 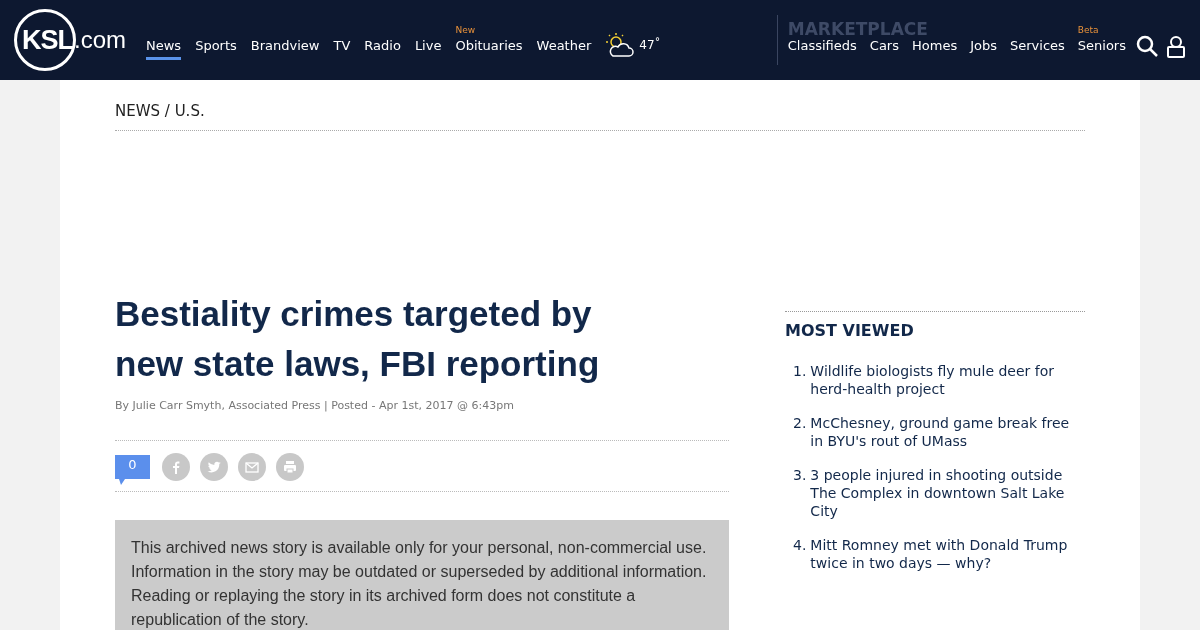 I want to click on temperature: 47˚, so click(x=650, y=45).